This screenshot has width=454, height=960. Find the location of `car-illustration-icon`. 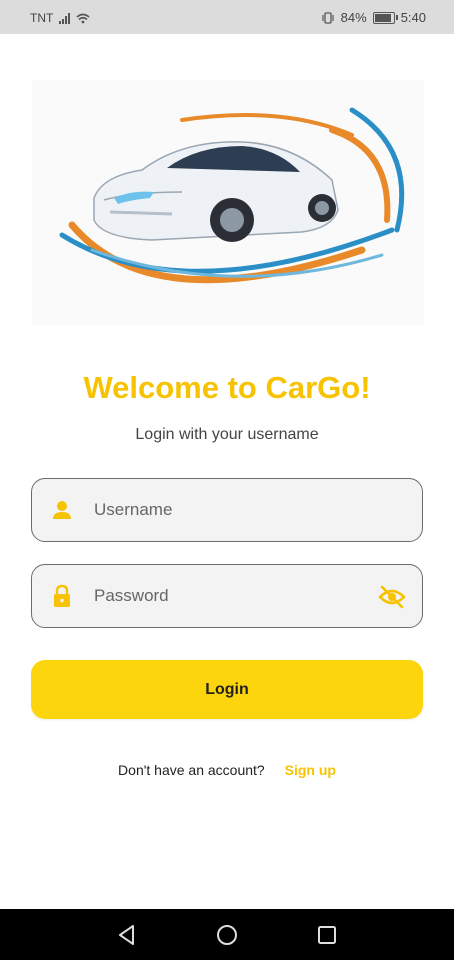

car-illustration-icon is located at coordinates (232, 195).